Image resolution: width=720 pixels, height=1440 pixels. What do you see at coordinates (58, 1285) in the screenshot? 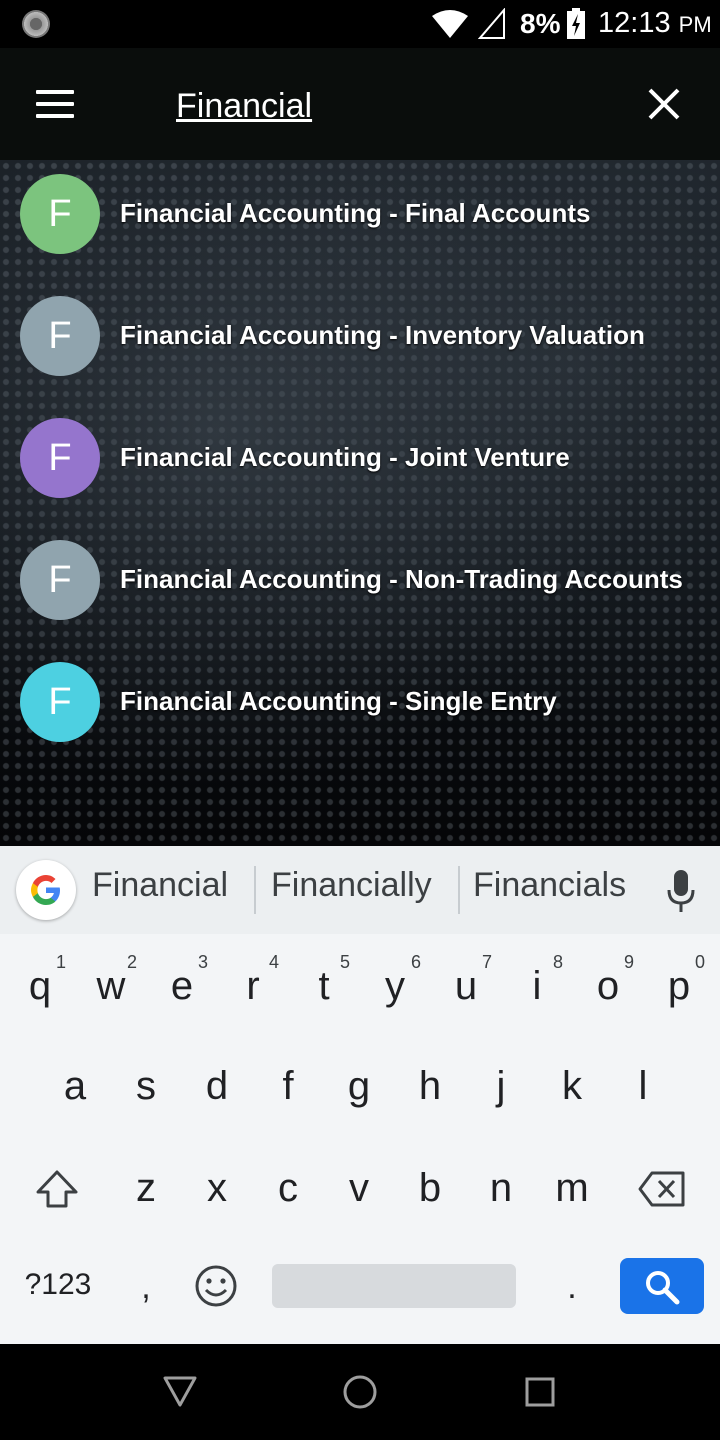
I see `symbols-key: ?123` at bounding box center [58, 1285].